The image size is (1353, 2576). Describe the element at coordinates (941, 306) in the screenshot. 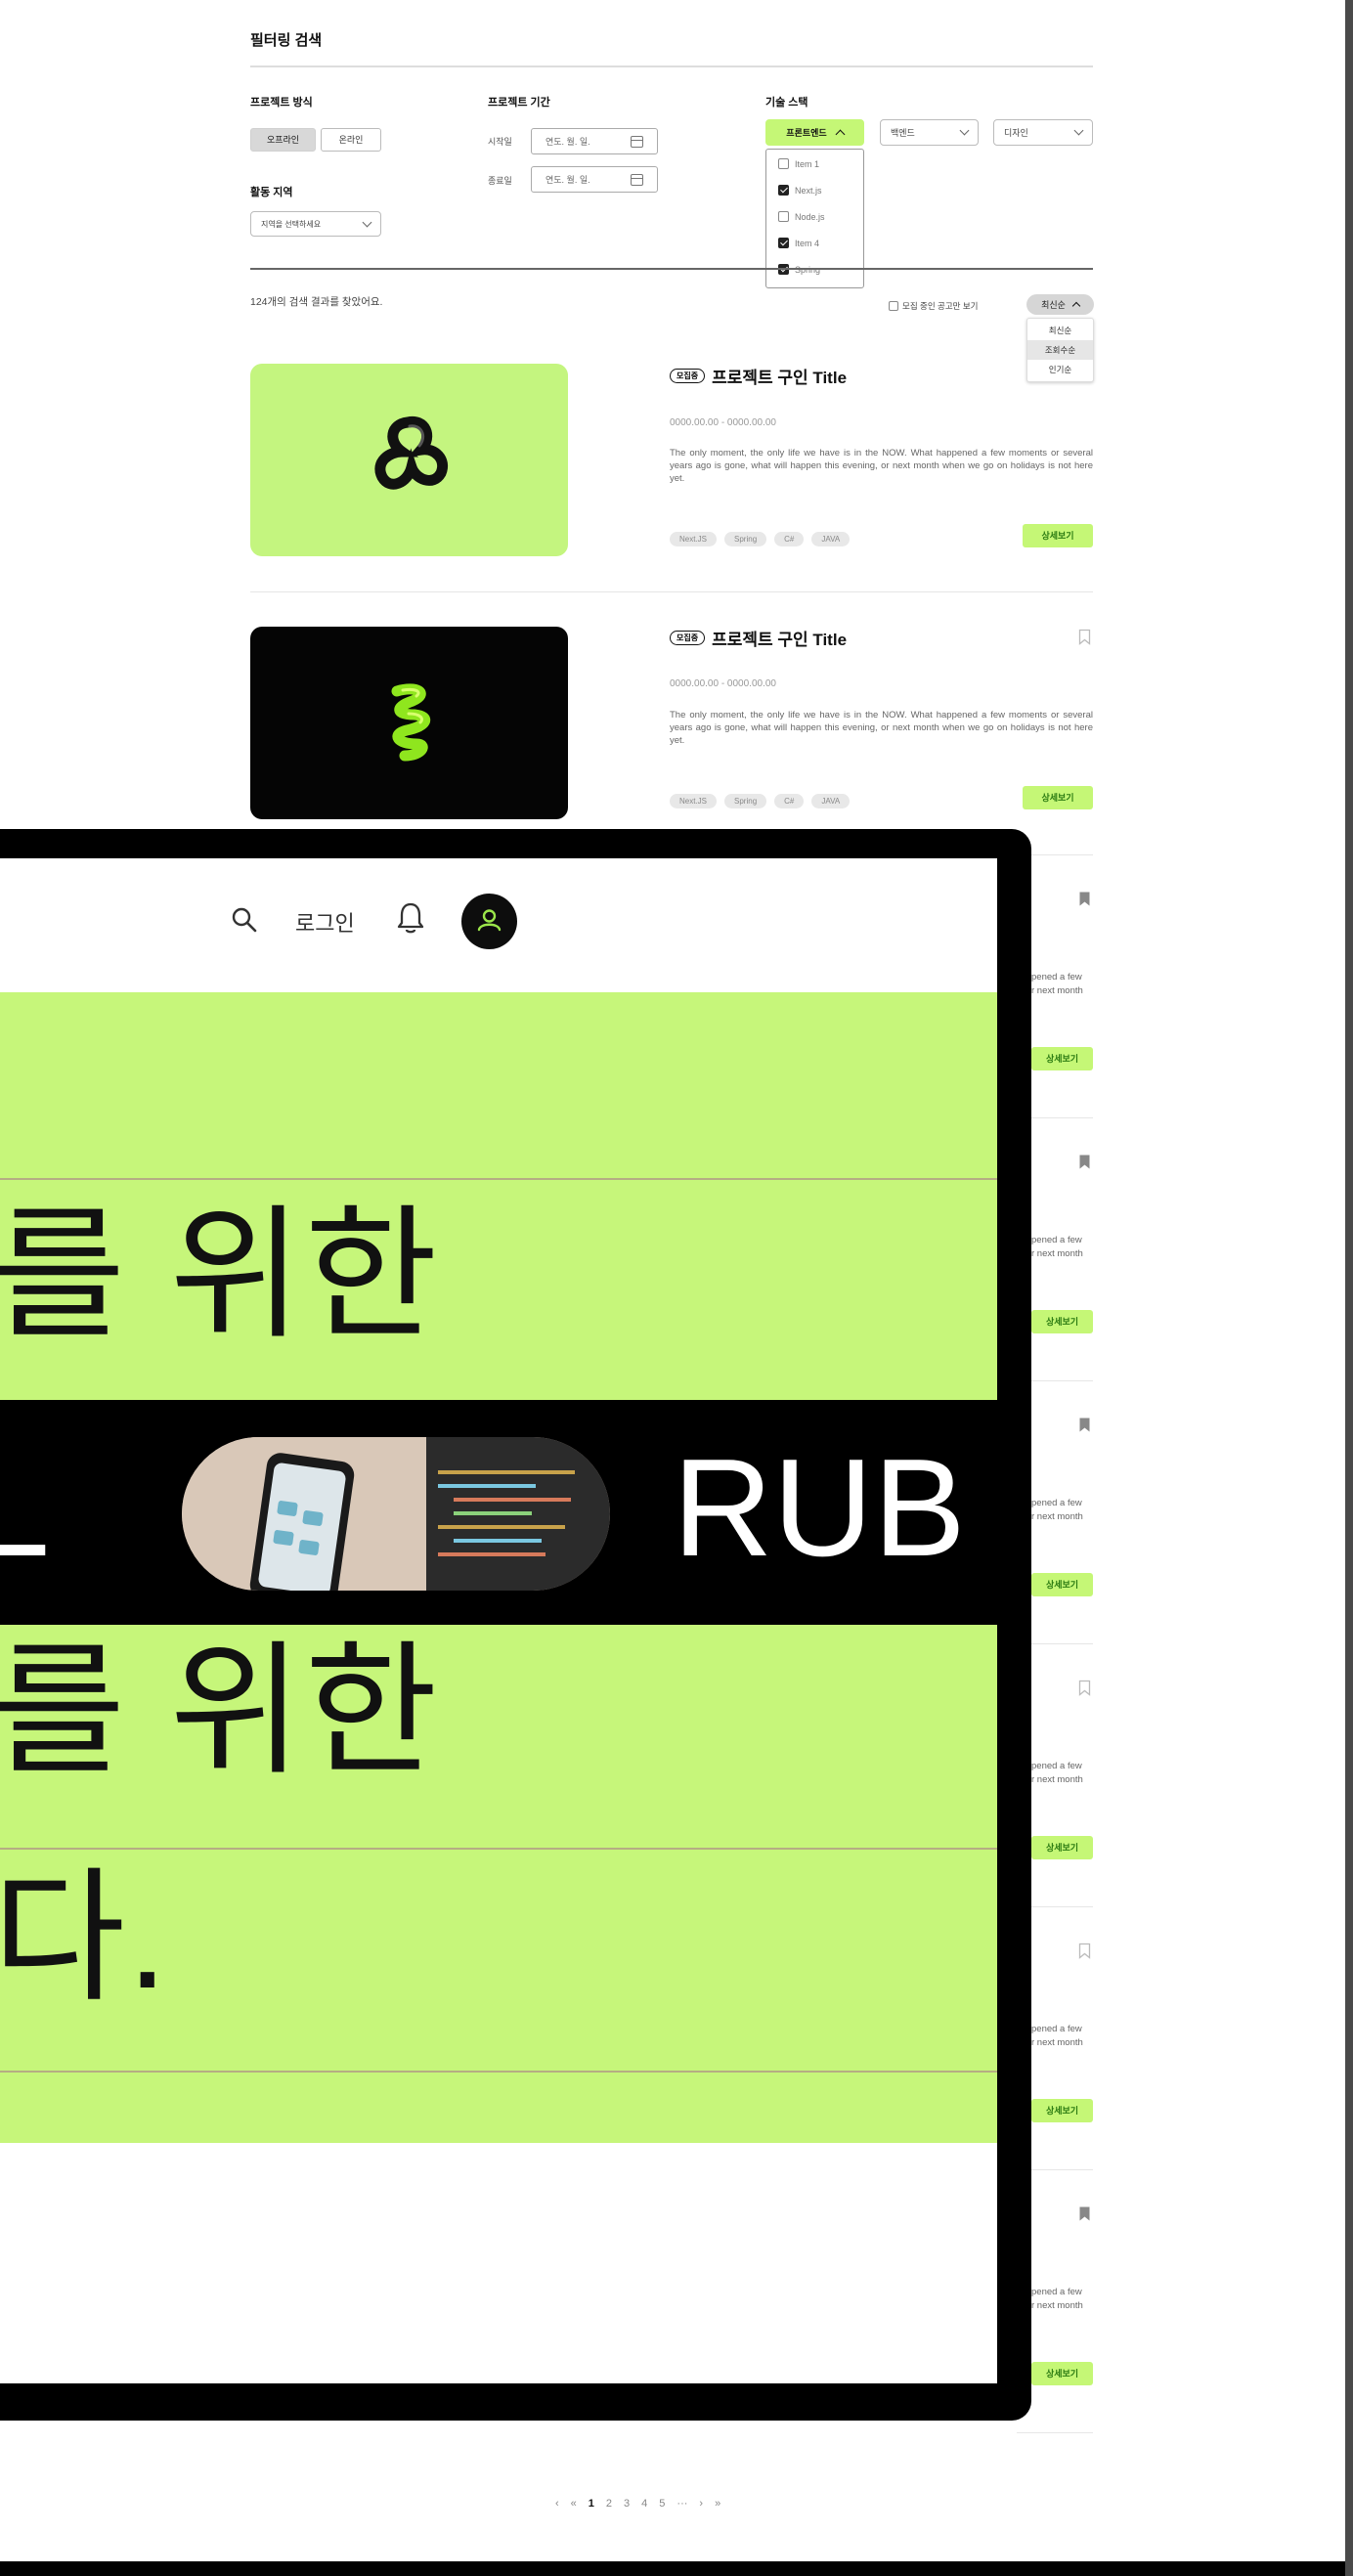

I see `open-only-label: 모집 중인 공고만 보기` at that location.